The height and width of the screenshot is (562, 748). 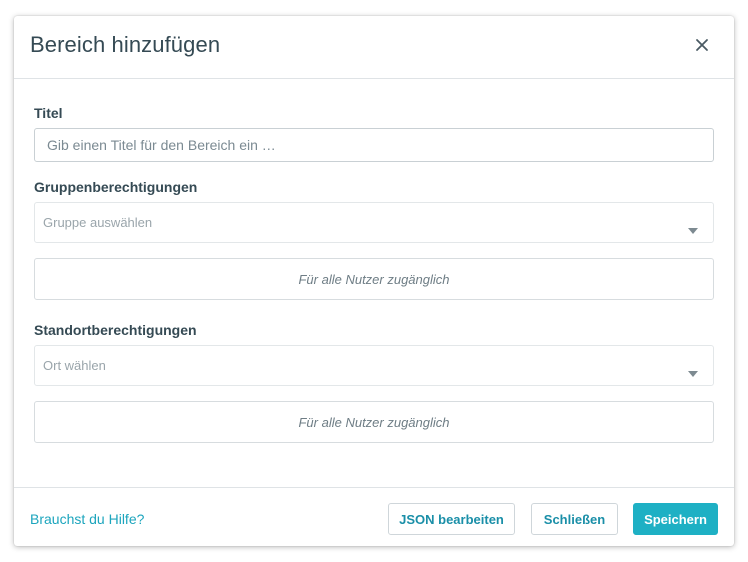 What do you see at coordinates (48, 113) in the screenshot?
I see `title-label: Titel` at bounding box center [48, 113].